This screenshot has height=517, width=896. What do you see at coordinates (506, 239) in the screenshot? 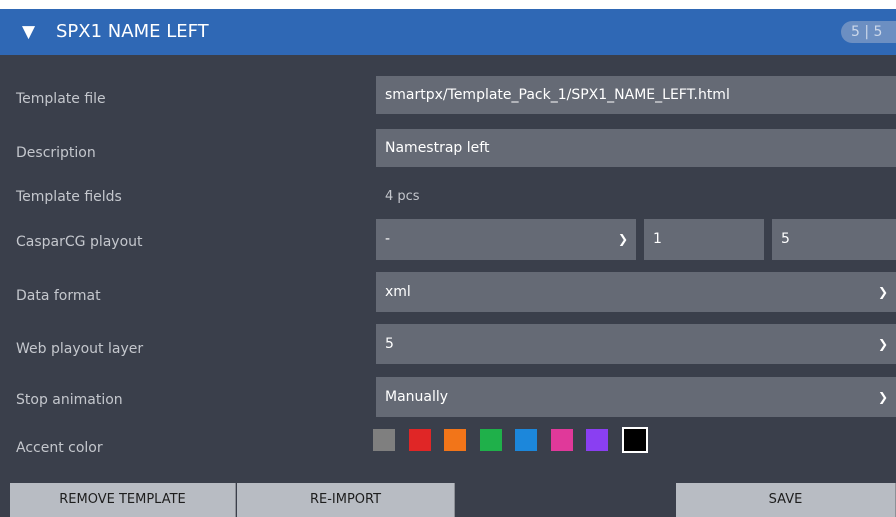
I see `casparcg-server-select: - ❯` at bounding box center [506, 239].